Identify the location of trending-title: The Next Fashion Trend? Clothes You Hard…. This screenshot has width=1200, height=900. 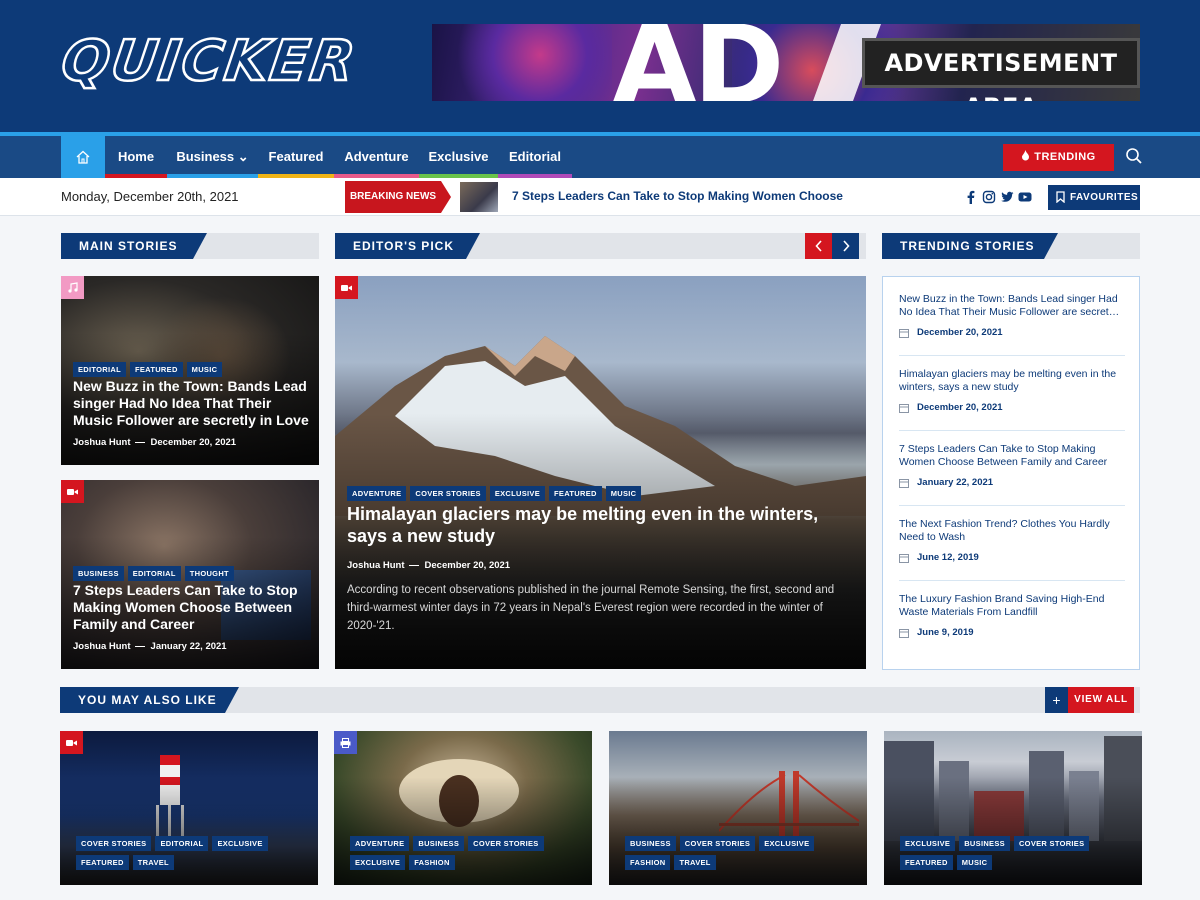
(1012, 531).